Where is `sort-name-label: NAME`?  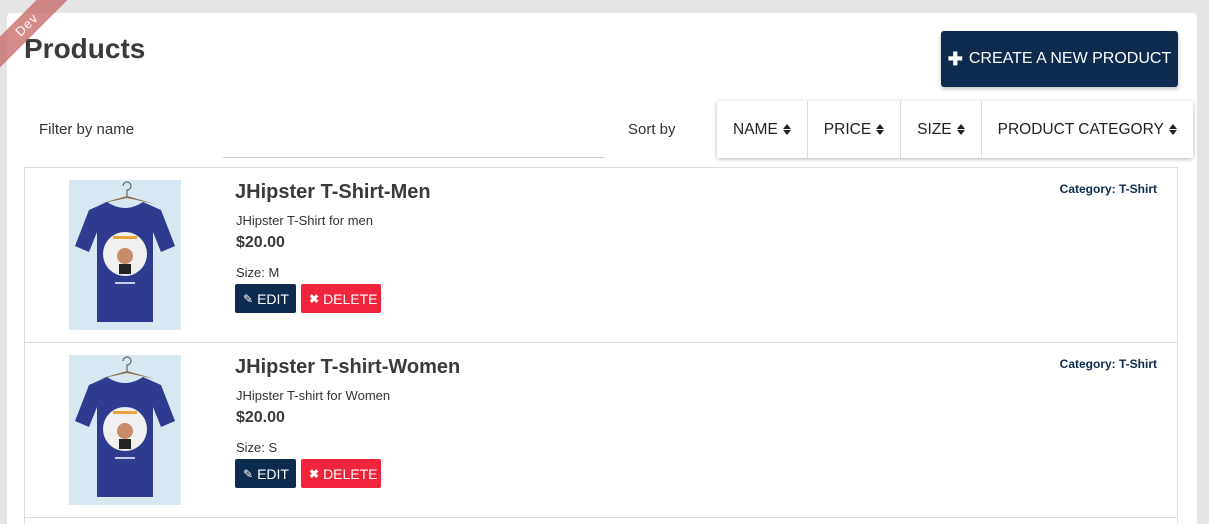 sort-name-label: NAME is located at coordinates (755, 129).